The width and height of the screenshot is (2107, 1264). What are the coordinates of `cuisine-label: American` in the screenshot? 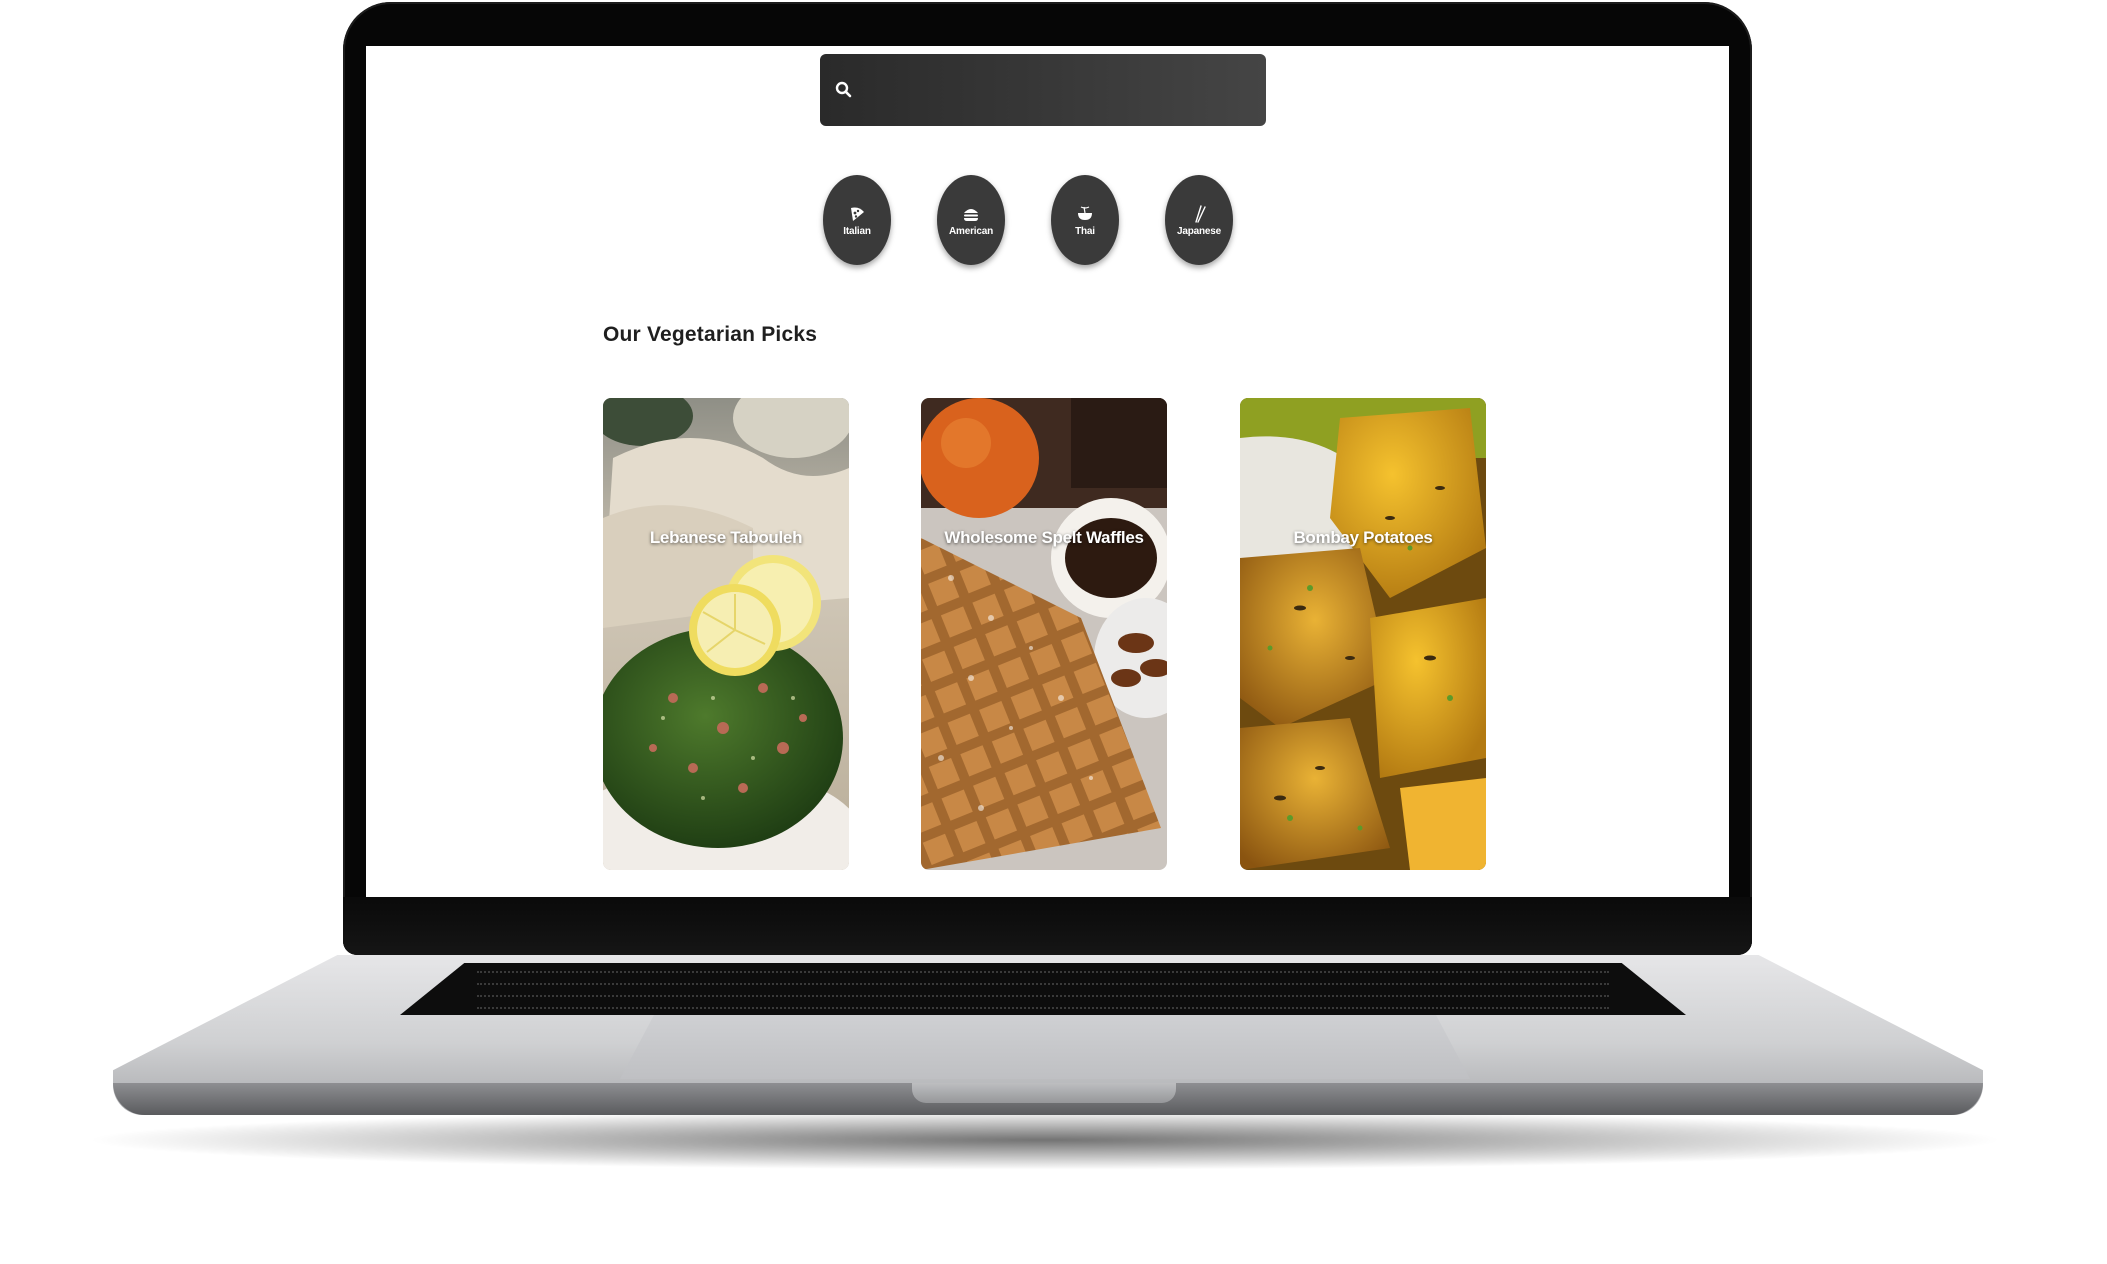 It's located at (971, 231).